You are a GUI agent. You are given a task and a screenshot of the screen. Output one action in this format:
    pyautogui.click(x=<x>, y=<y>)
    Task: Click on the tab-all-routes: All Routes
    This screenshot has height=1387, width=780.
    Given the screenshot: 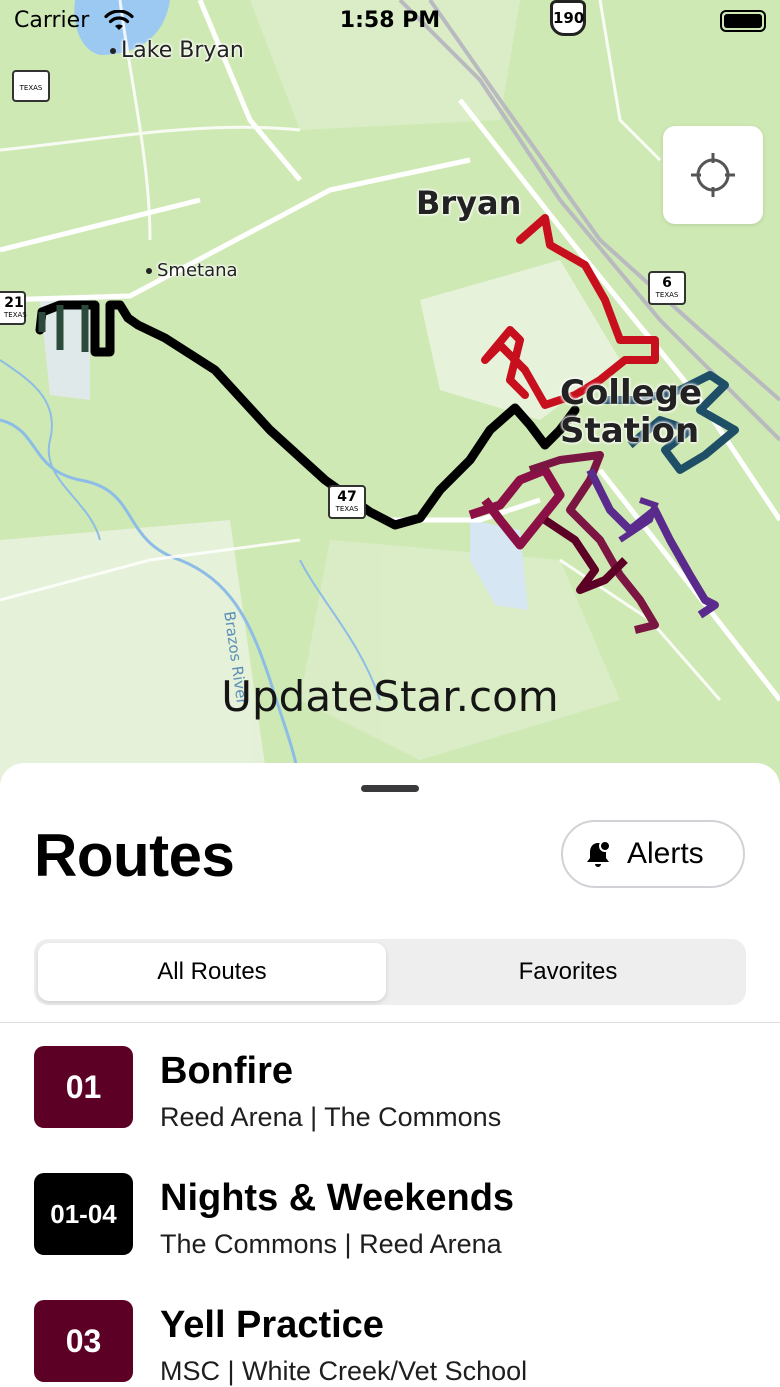 What is the action you would take?
    pyautogui.click(x=212, y=972)
    